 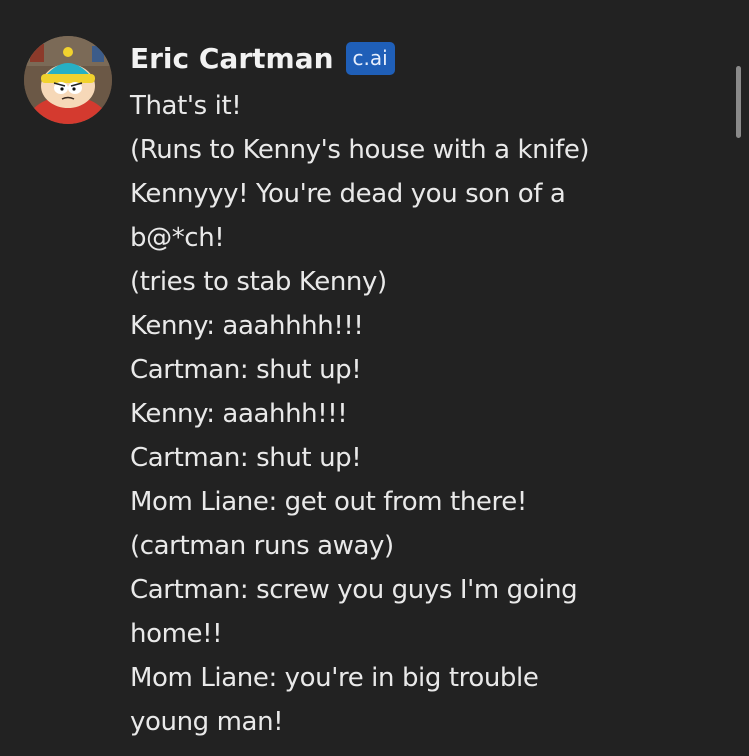 What do you see at coordinates (258, 282) in the screenshot?
I see `message-line: (tries to stab Kenny)` at bounding box center [258, 282].